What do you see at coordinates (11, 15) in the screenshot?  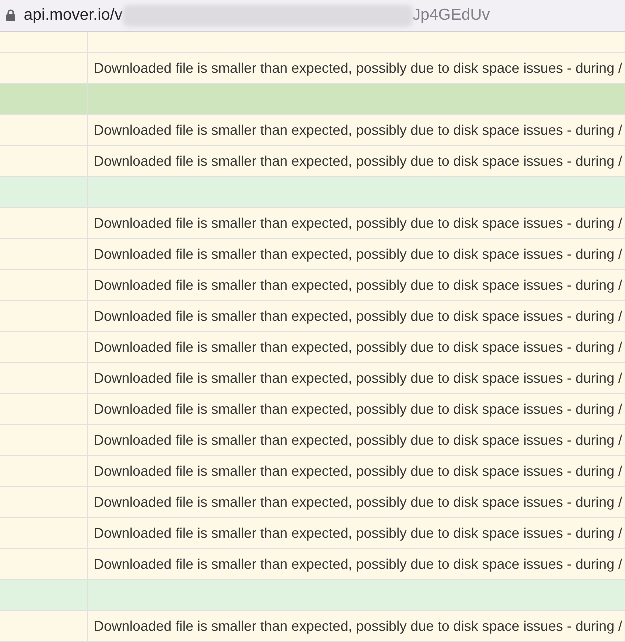 I see `lock-icon` at bounding box center [11, 15].